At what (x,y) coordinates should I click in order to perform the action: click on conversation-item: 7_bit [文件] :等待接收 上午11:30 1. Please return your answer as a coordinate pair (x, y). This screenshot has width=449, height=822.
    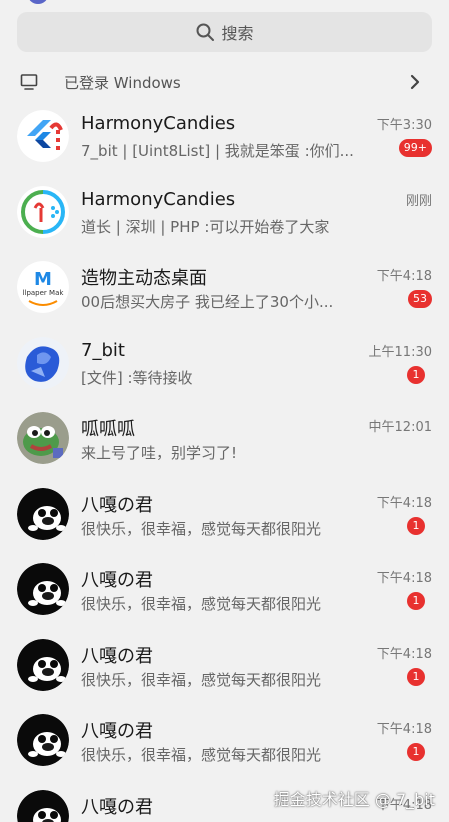
    Looking at the image, I should click on (224, 365).